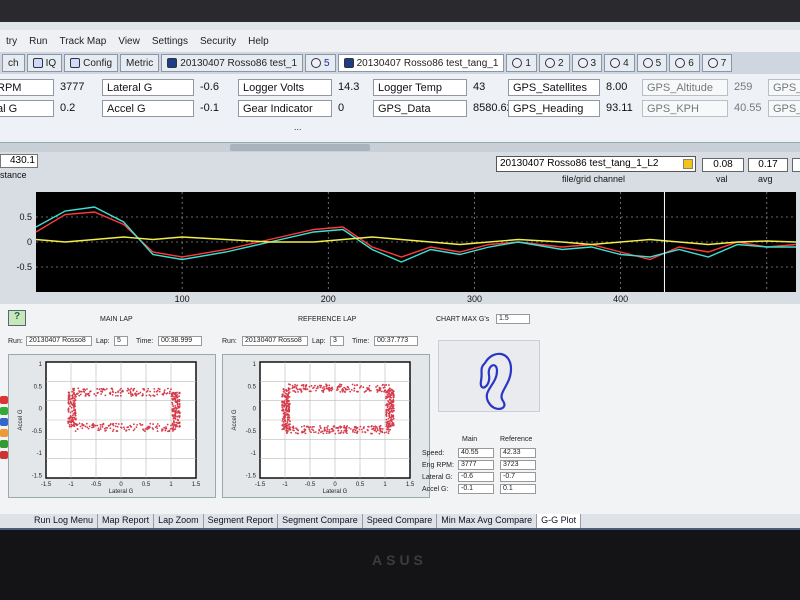  Describe the element at coordinates (170, 41) in the screenshot. I see `menu-item-settings: Settings` at that location.